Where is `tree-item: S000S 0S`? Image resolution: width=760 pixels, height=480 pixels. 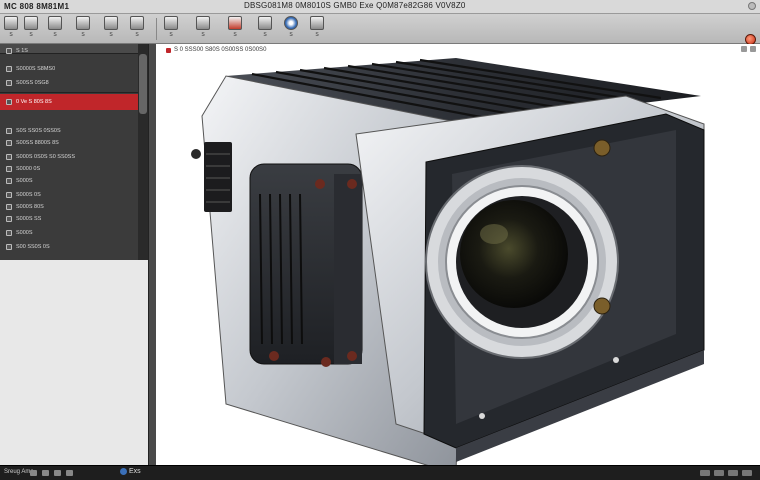 tree-item: S000S 0S is located at coordinates (71, 195).